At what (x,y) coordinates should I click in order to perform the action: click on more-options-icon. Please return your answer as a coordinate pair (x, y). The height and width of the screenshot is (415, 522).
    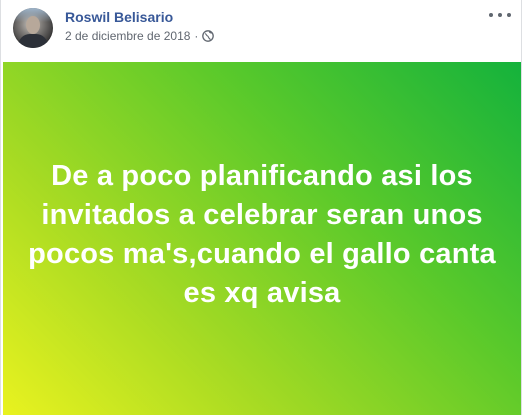
    Looking at the image, I should click on (500, 15).